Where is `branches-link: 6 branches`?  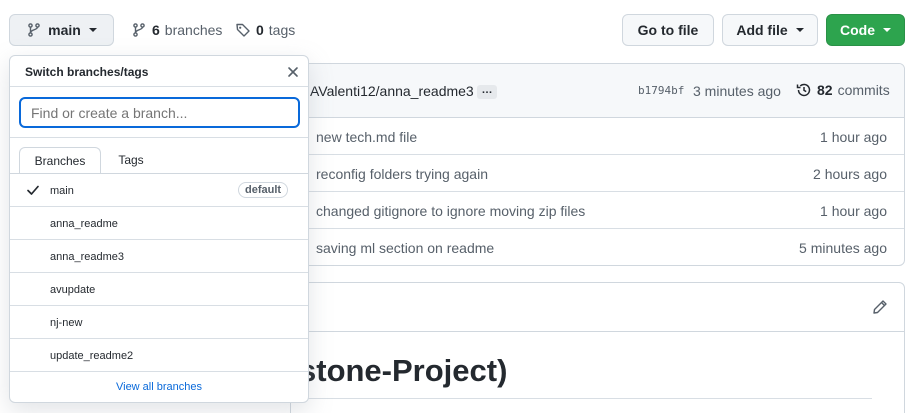 branches-link: 6 branches is located at coordinates (176, 30).